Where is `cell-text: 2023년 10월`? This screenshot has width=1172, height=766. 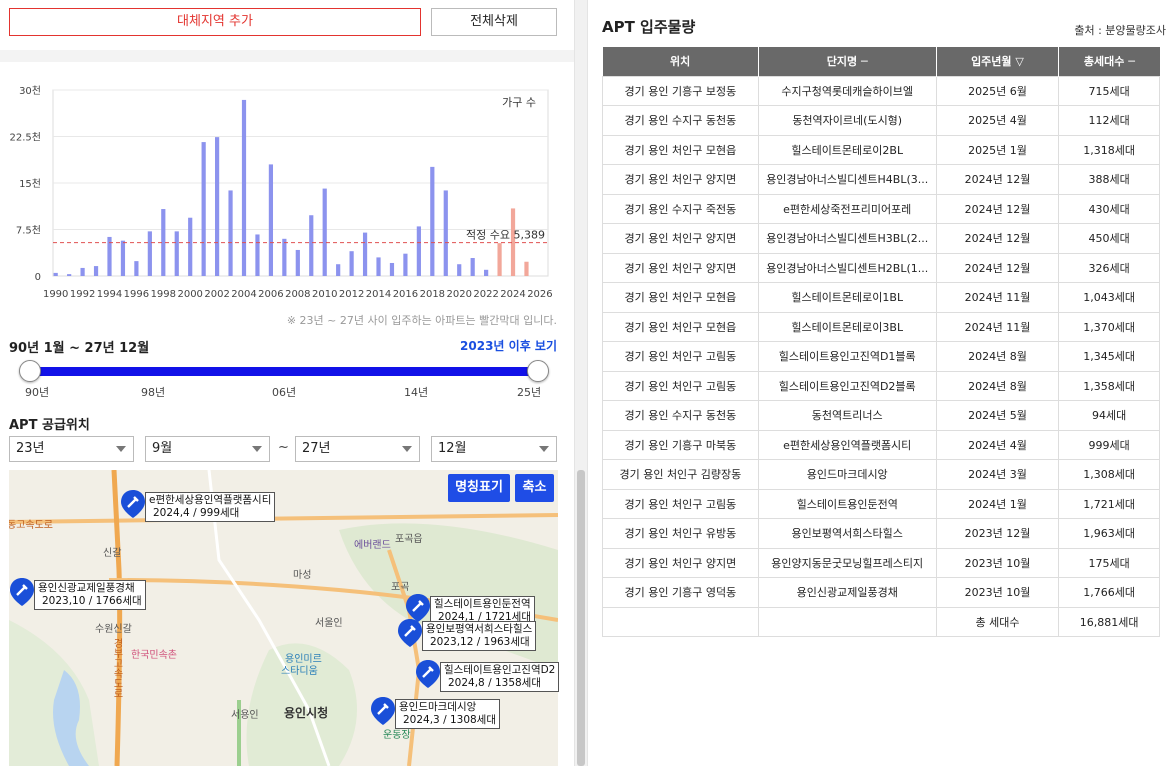 cell-text: 2023년 10월 is located at coordinates (997, 563).